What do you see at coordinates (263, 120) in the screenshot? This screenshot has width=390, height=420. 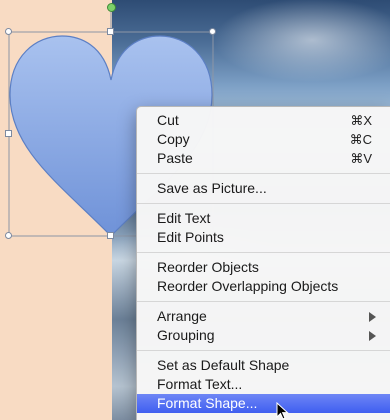 I see `menu-item-cut: Cut ⌘X` at bounding box center [263, 120].